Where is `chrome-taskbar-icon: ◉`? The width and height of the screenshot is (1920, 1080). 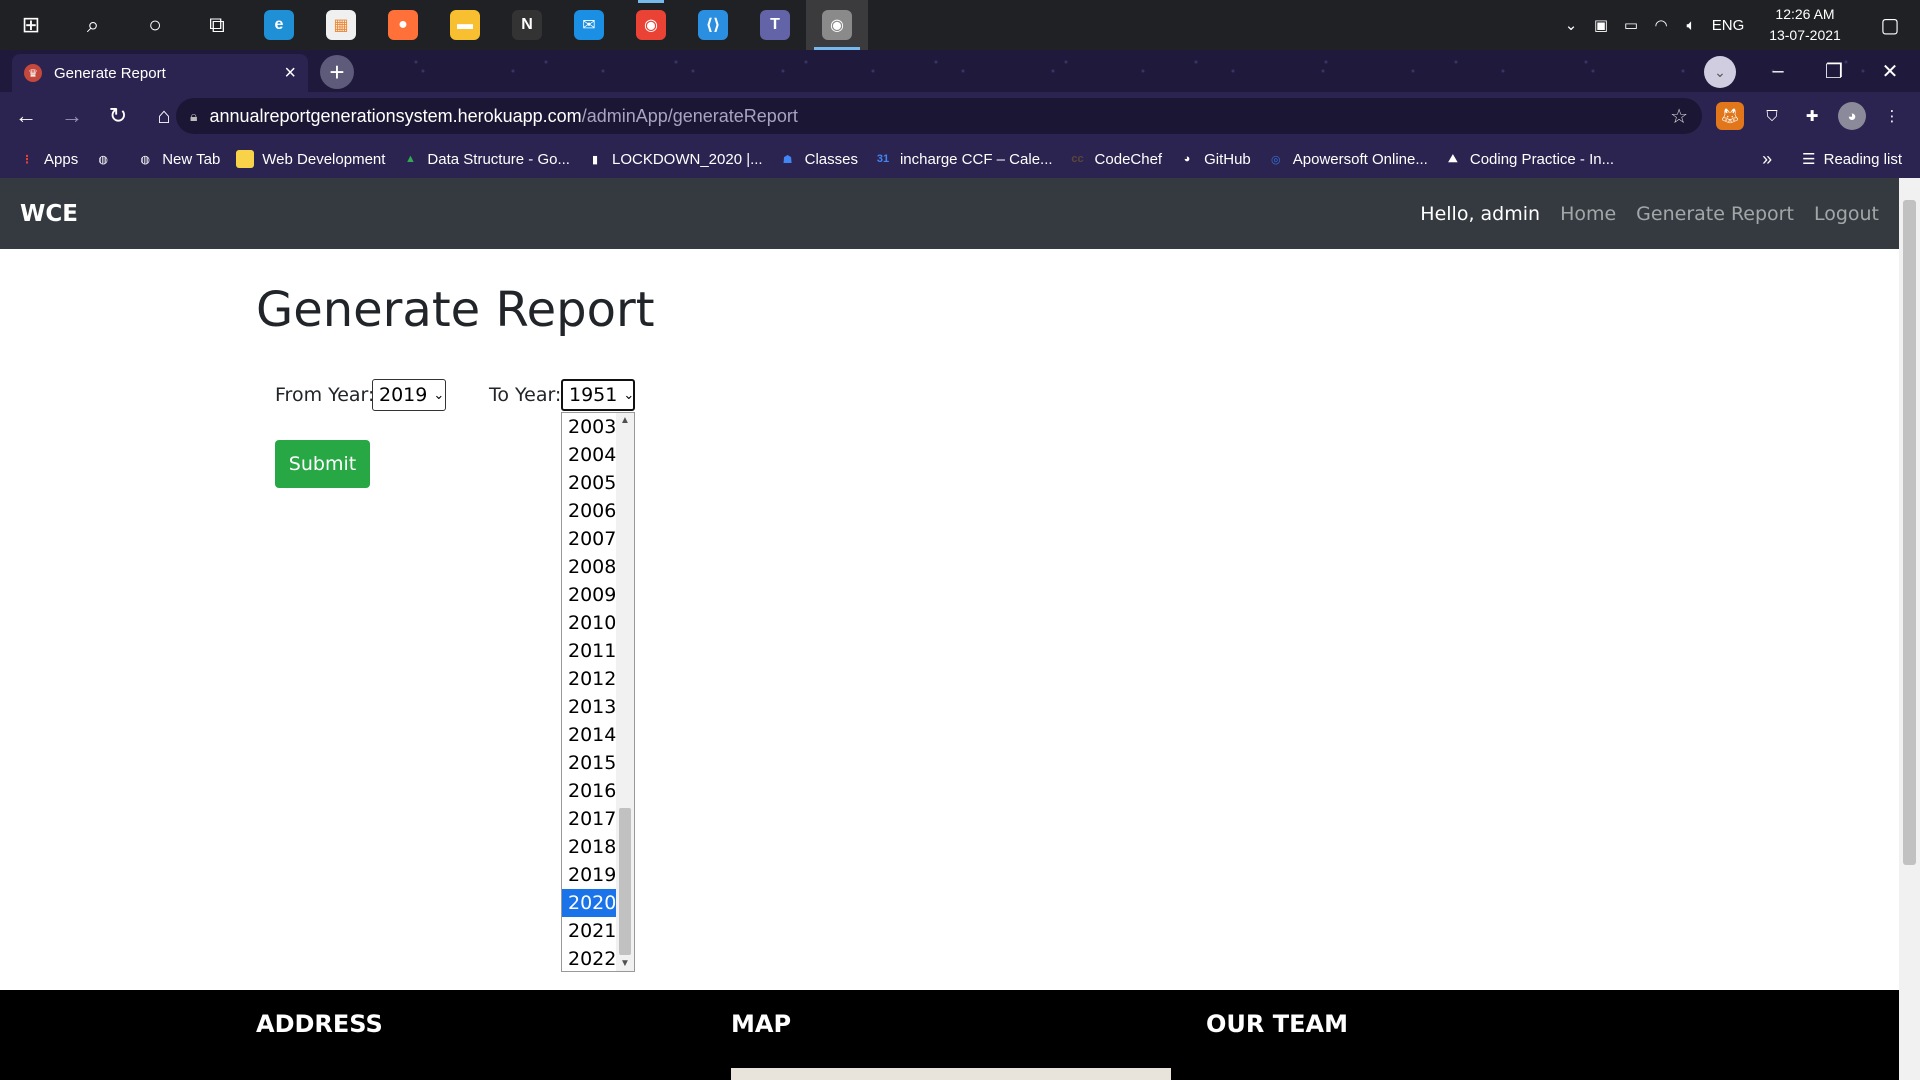
chrome-taskbar-icon: ◉ is located at coordinates (651, 25).